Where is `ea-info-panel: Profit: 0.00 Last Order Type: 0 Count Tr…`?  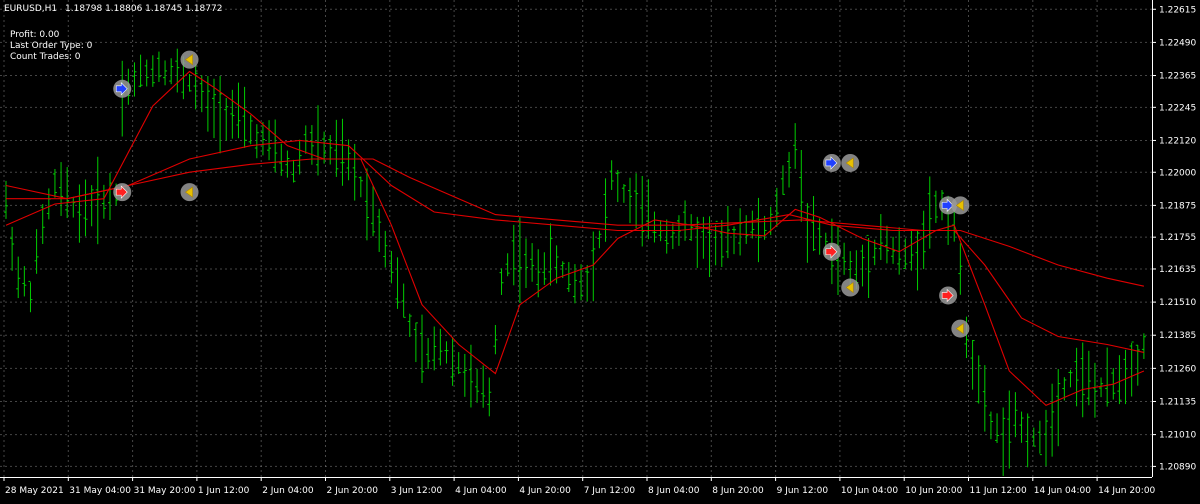
ea-info-panel: Profit: 0.00 Last Order Type: 0 Count Tr… is located at coordinates (51, 46).